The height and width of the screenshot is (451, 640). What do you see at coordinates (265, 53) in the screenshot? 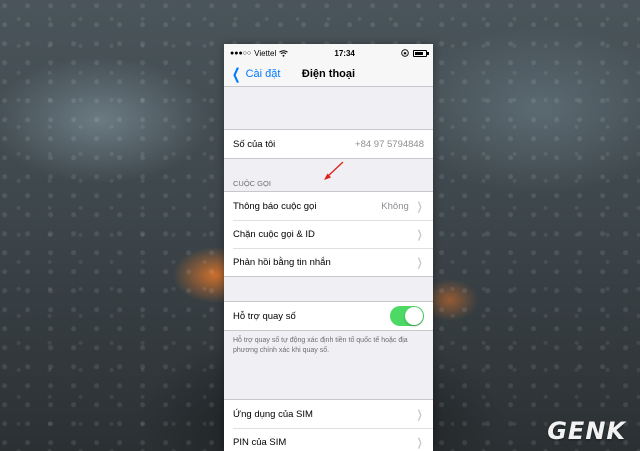
I see `carrier-name: Viettel` at bounding box center [265, 53].